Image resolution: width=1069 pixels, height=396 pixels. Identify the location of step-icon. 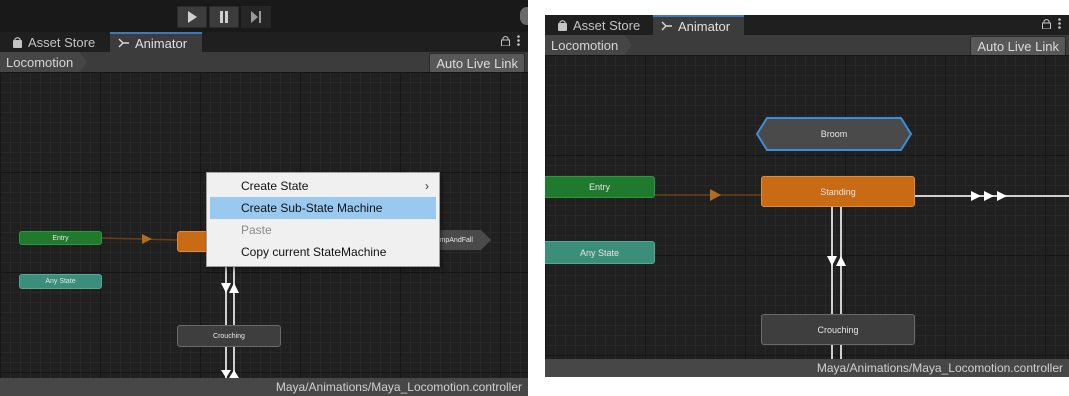
(256, 17).